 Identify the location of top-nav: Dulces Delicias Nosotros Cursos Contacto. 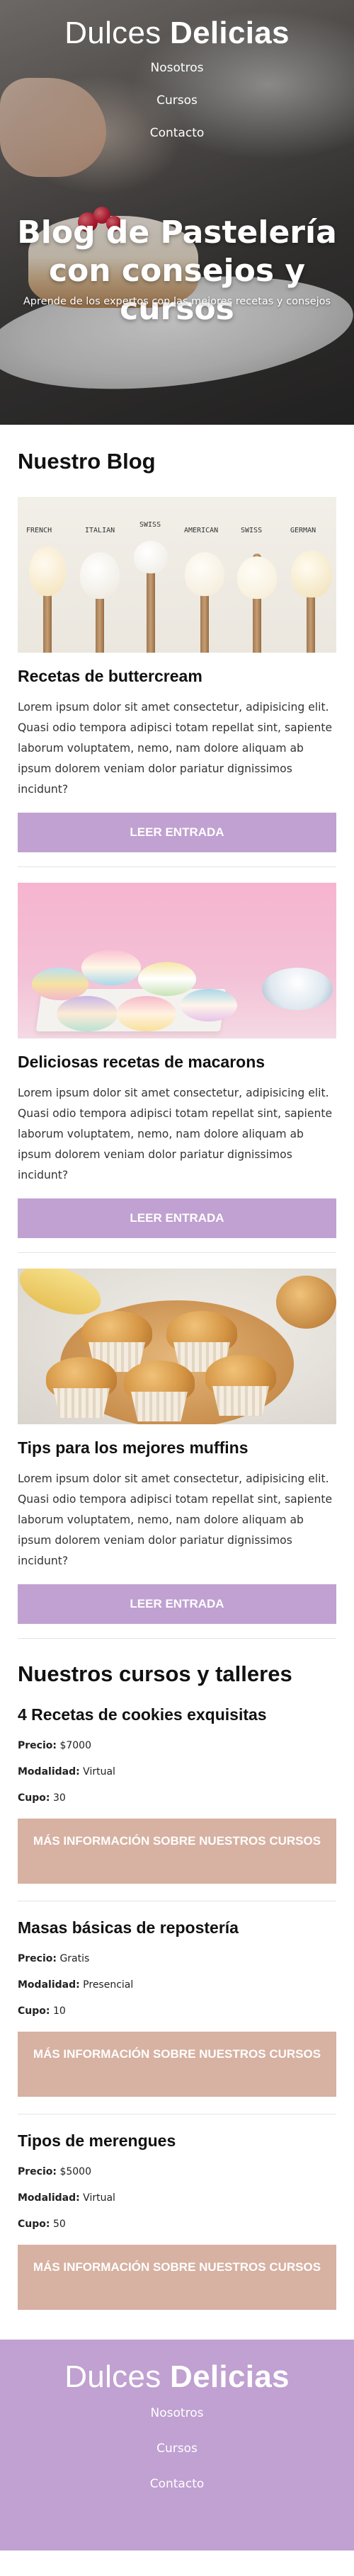
(177, 79).